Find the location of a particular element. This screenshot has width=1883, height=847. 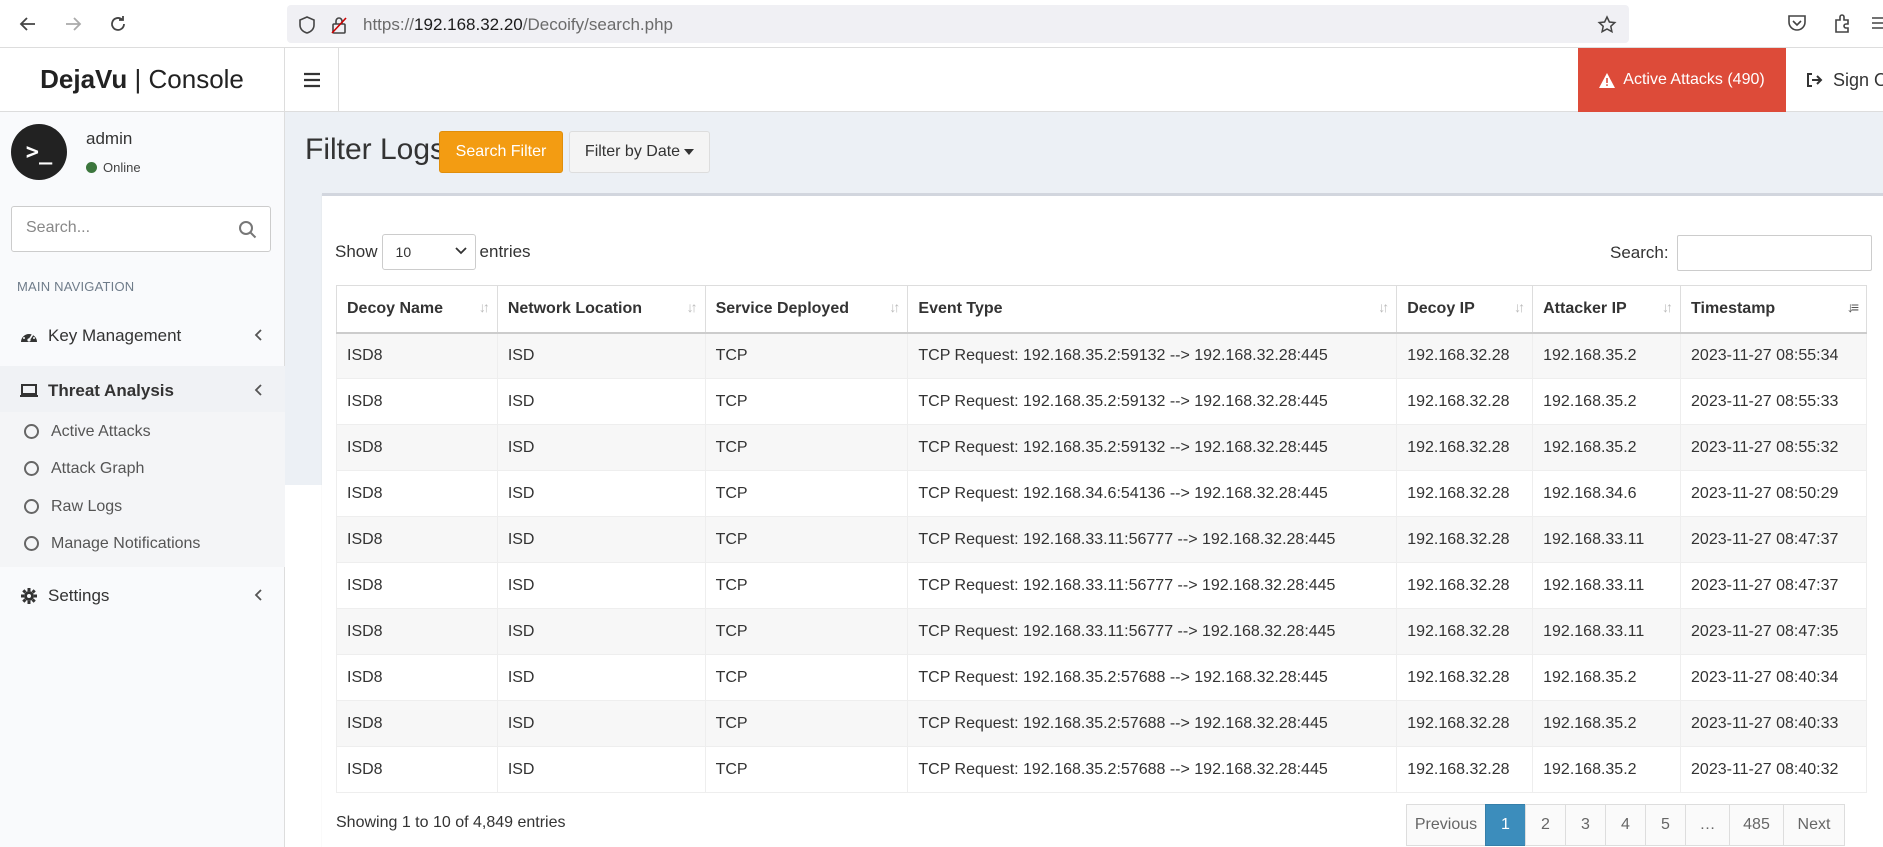

column-header-decoy-name: Decoy Name ↓↑ is located at coordinates (417, 309).